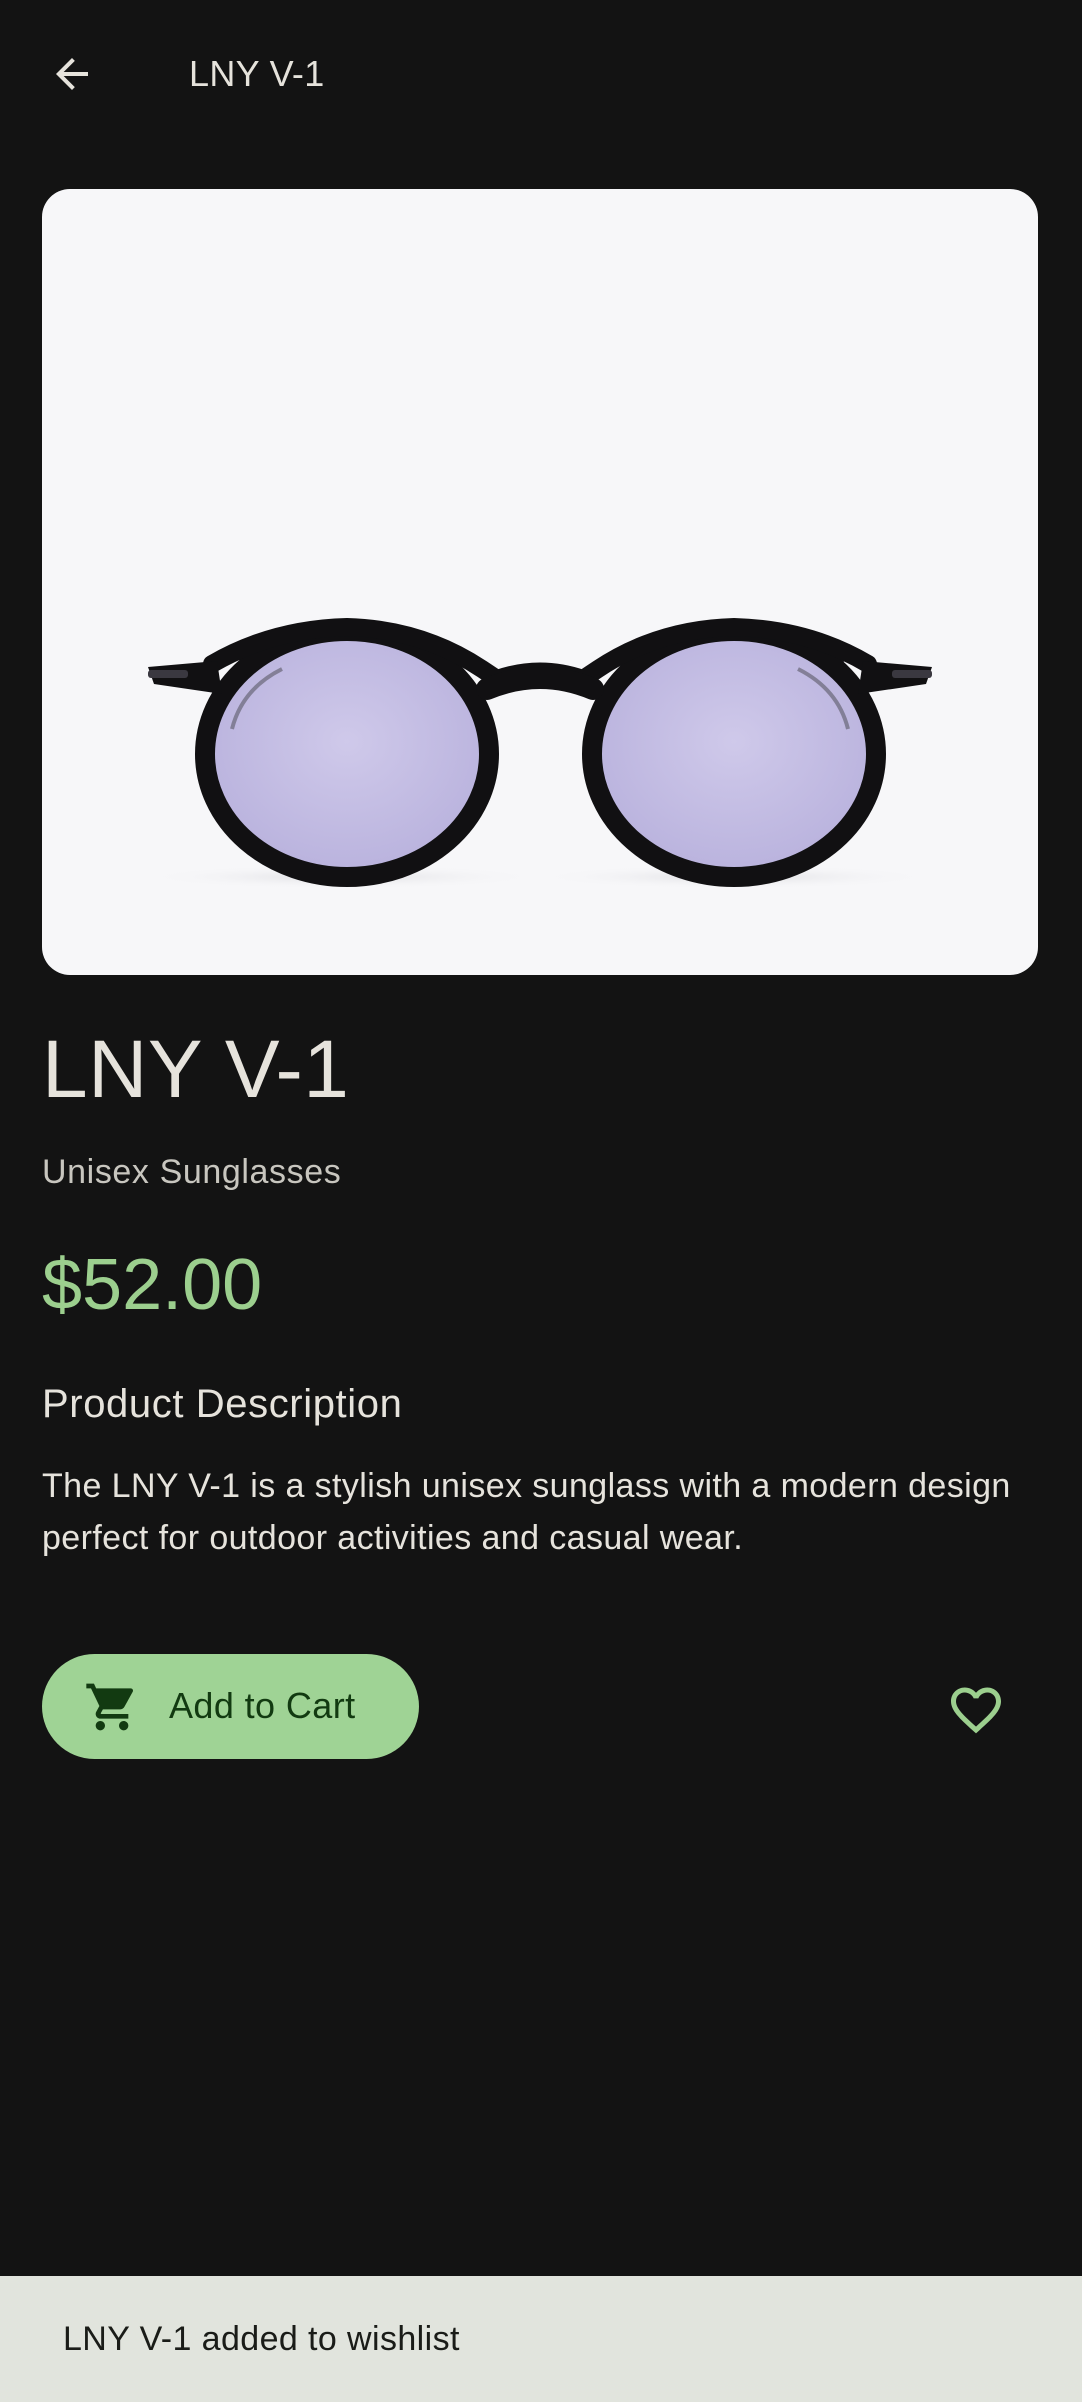 The width and height of the screenshot is (1082, 2402). What do you see at coordinates (257, 73) in the screenshot?
I see `appbar-title: LNY V-1` at bounding box center [257, 73].